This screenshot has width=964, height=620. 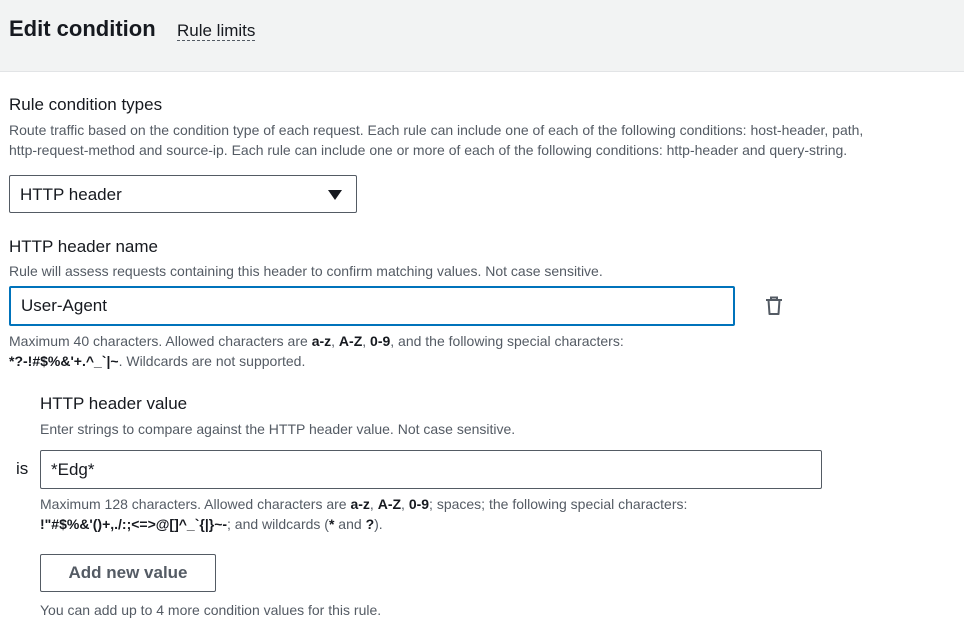 I want to click on header-value-label: HTTP header value, so click(x=114, y=403).